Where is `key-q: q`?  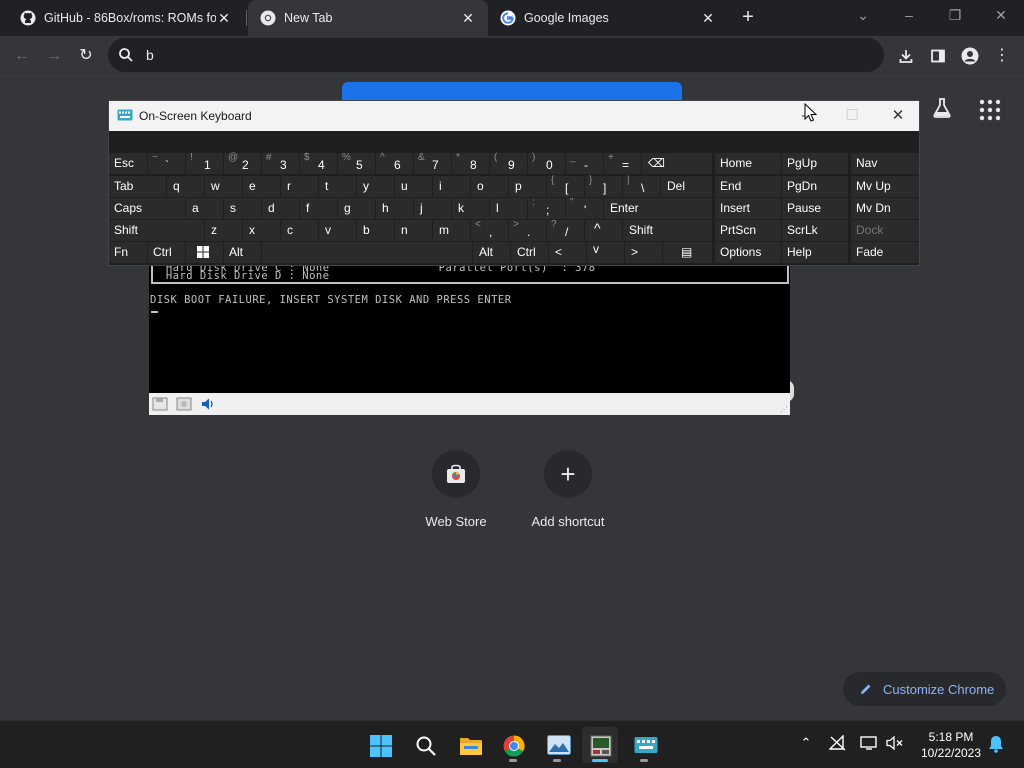 key-q: q is located at coordinates (185, 186).